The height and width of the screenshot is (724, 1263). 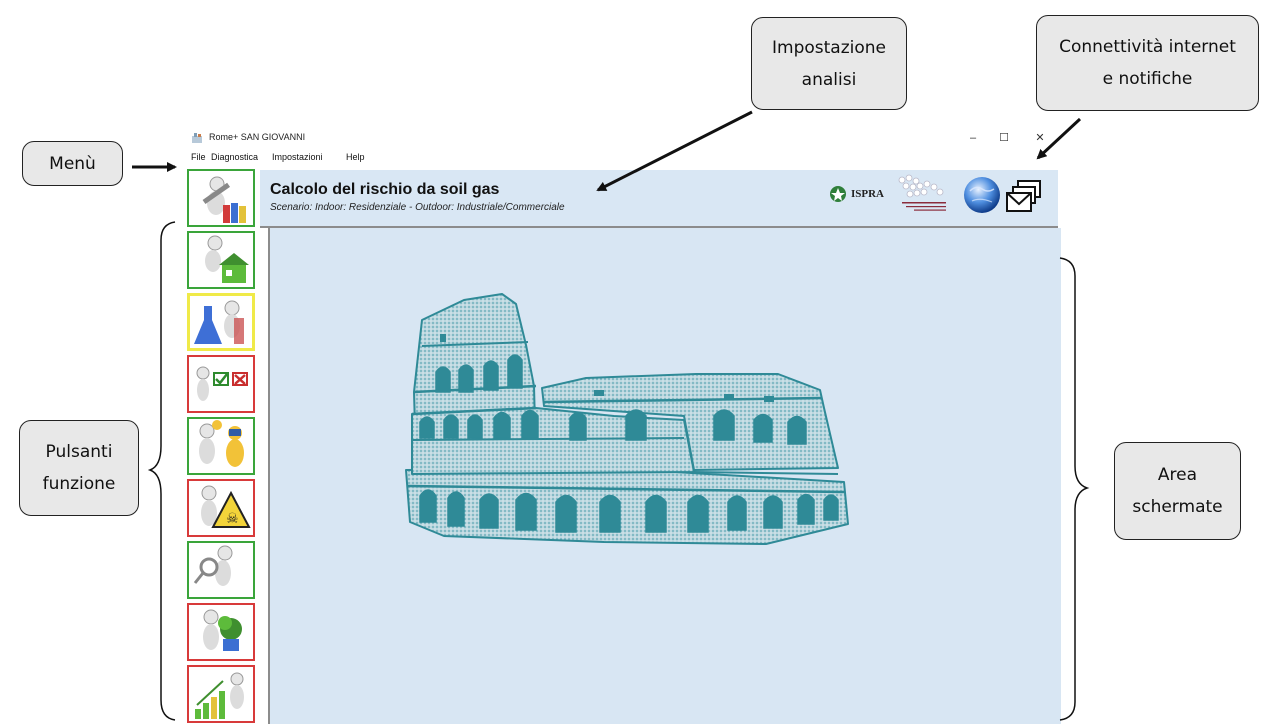 I want to click on hazmat-worker-icon, so click(x=221, y=443).